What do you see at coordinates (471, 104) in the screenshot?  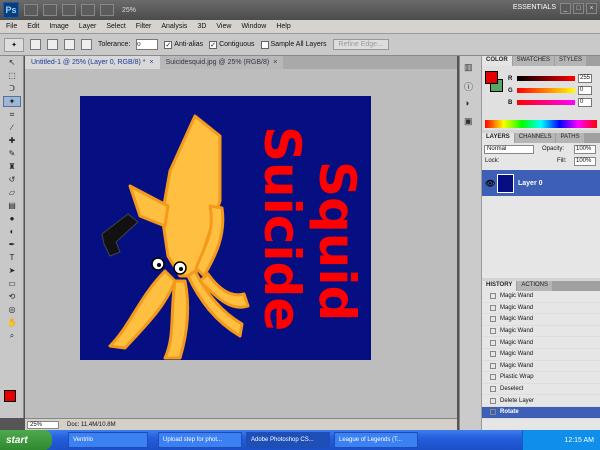 I see `adjustments-icon: ◑` at bounding box center [471, 104].